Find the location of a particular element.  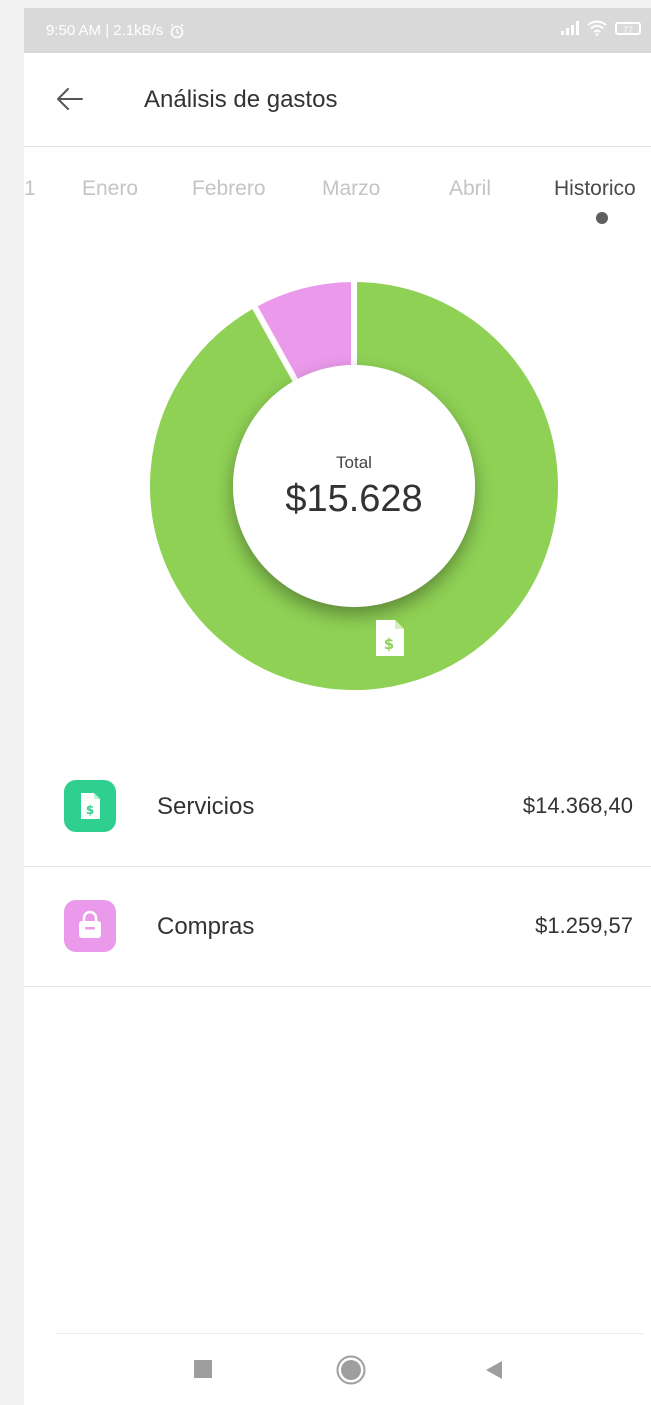

page-title: Análisis de gastos is located at coordinates (241, 99).